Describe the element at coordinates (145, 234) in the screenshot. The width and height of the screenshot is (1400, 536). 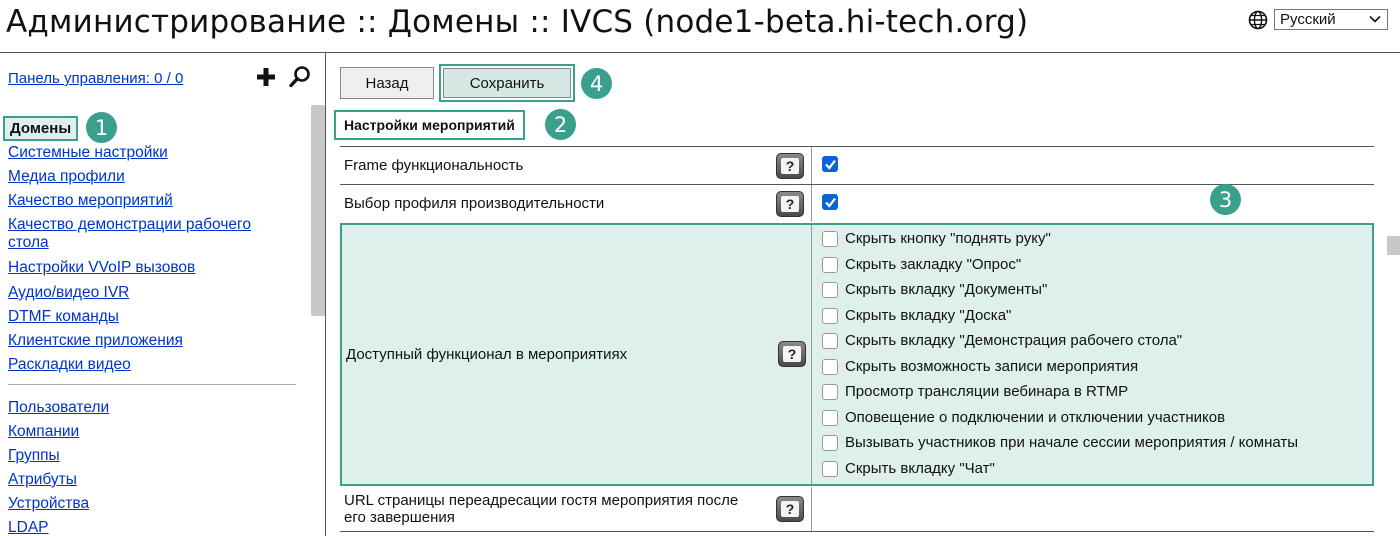
I see `sidebar-item-desktop-quality: Качество демонстрации рабочего стола` at that location.